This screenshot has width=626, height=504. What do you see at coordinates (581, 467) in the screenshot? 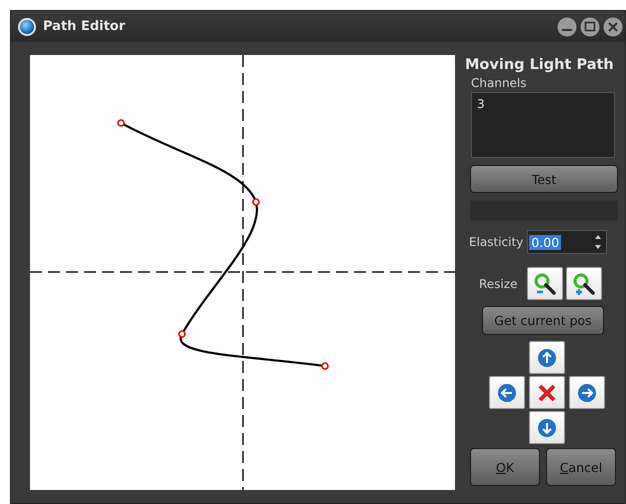
I see `cancel-button: Cancel` at bounding box center [581, 467].